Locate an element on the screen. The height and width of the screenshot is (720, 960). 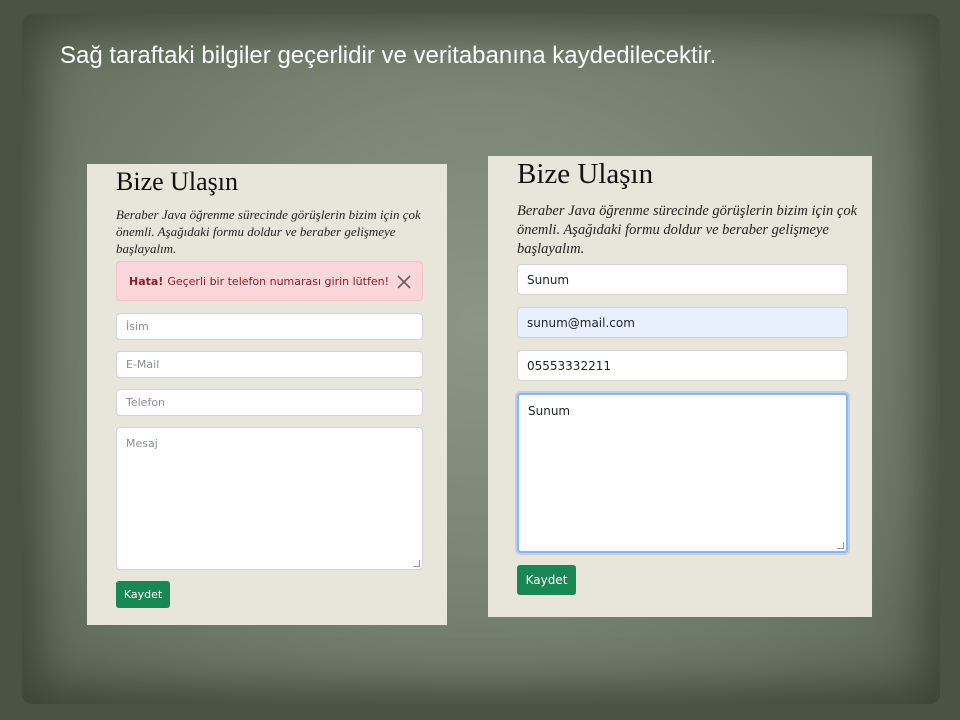
message-placeholder: Mesaj is located at coordinates (142, 443).